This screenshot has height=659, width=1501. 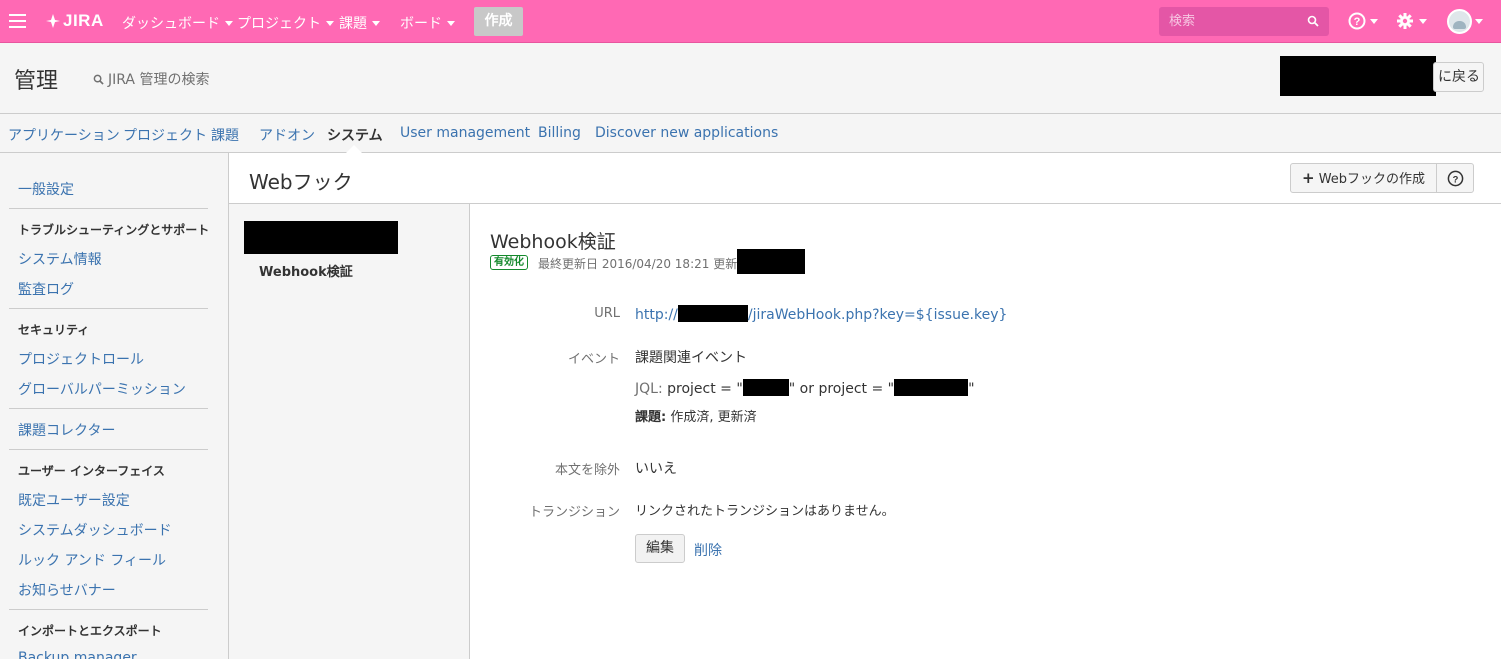 What do you see at coordinates (60, 259) in the screenshot?
I see `sidebar-item-system-info: システム情報` at bounding box center [60, 259].